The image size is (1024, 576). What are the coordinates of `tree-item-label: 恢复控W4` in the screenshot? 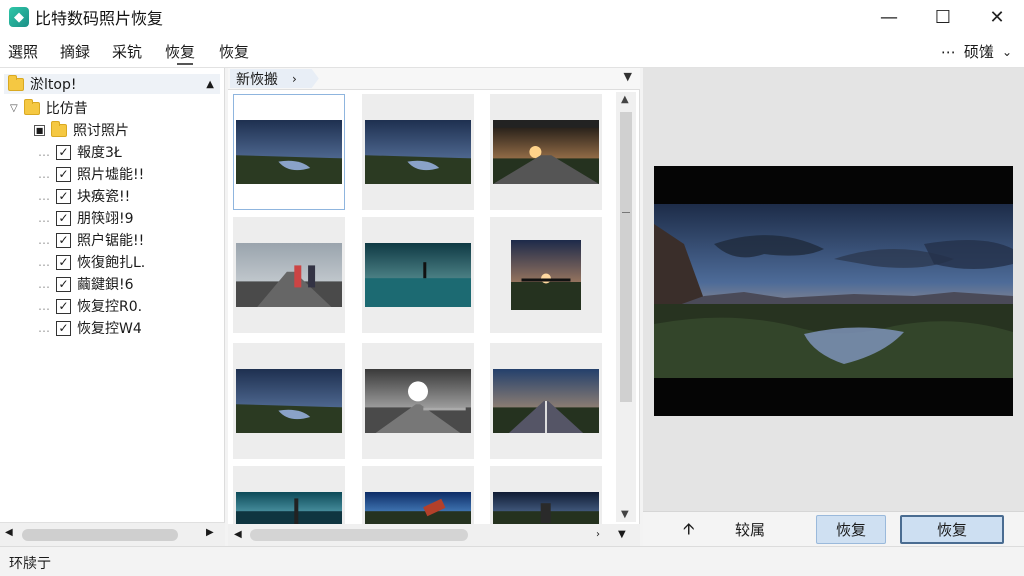 It's located at (109, 329).